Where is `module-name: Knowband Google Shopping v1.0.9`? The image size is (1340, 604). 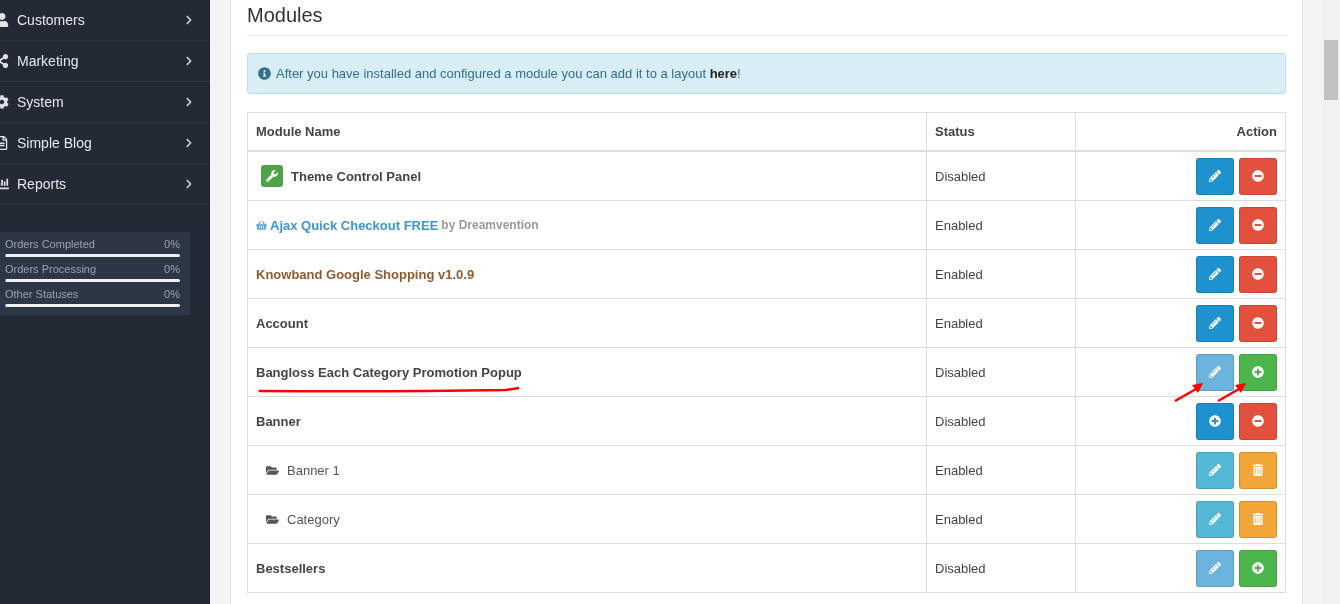
module-name: Knowband Google Shopping v1.0.9 is located at coordinates (365, 274).